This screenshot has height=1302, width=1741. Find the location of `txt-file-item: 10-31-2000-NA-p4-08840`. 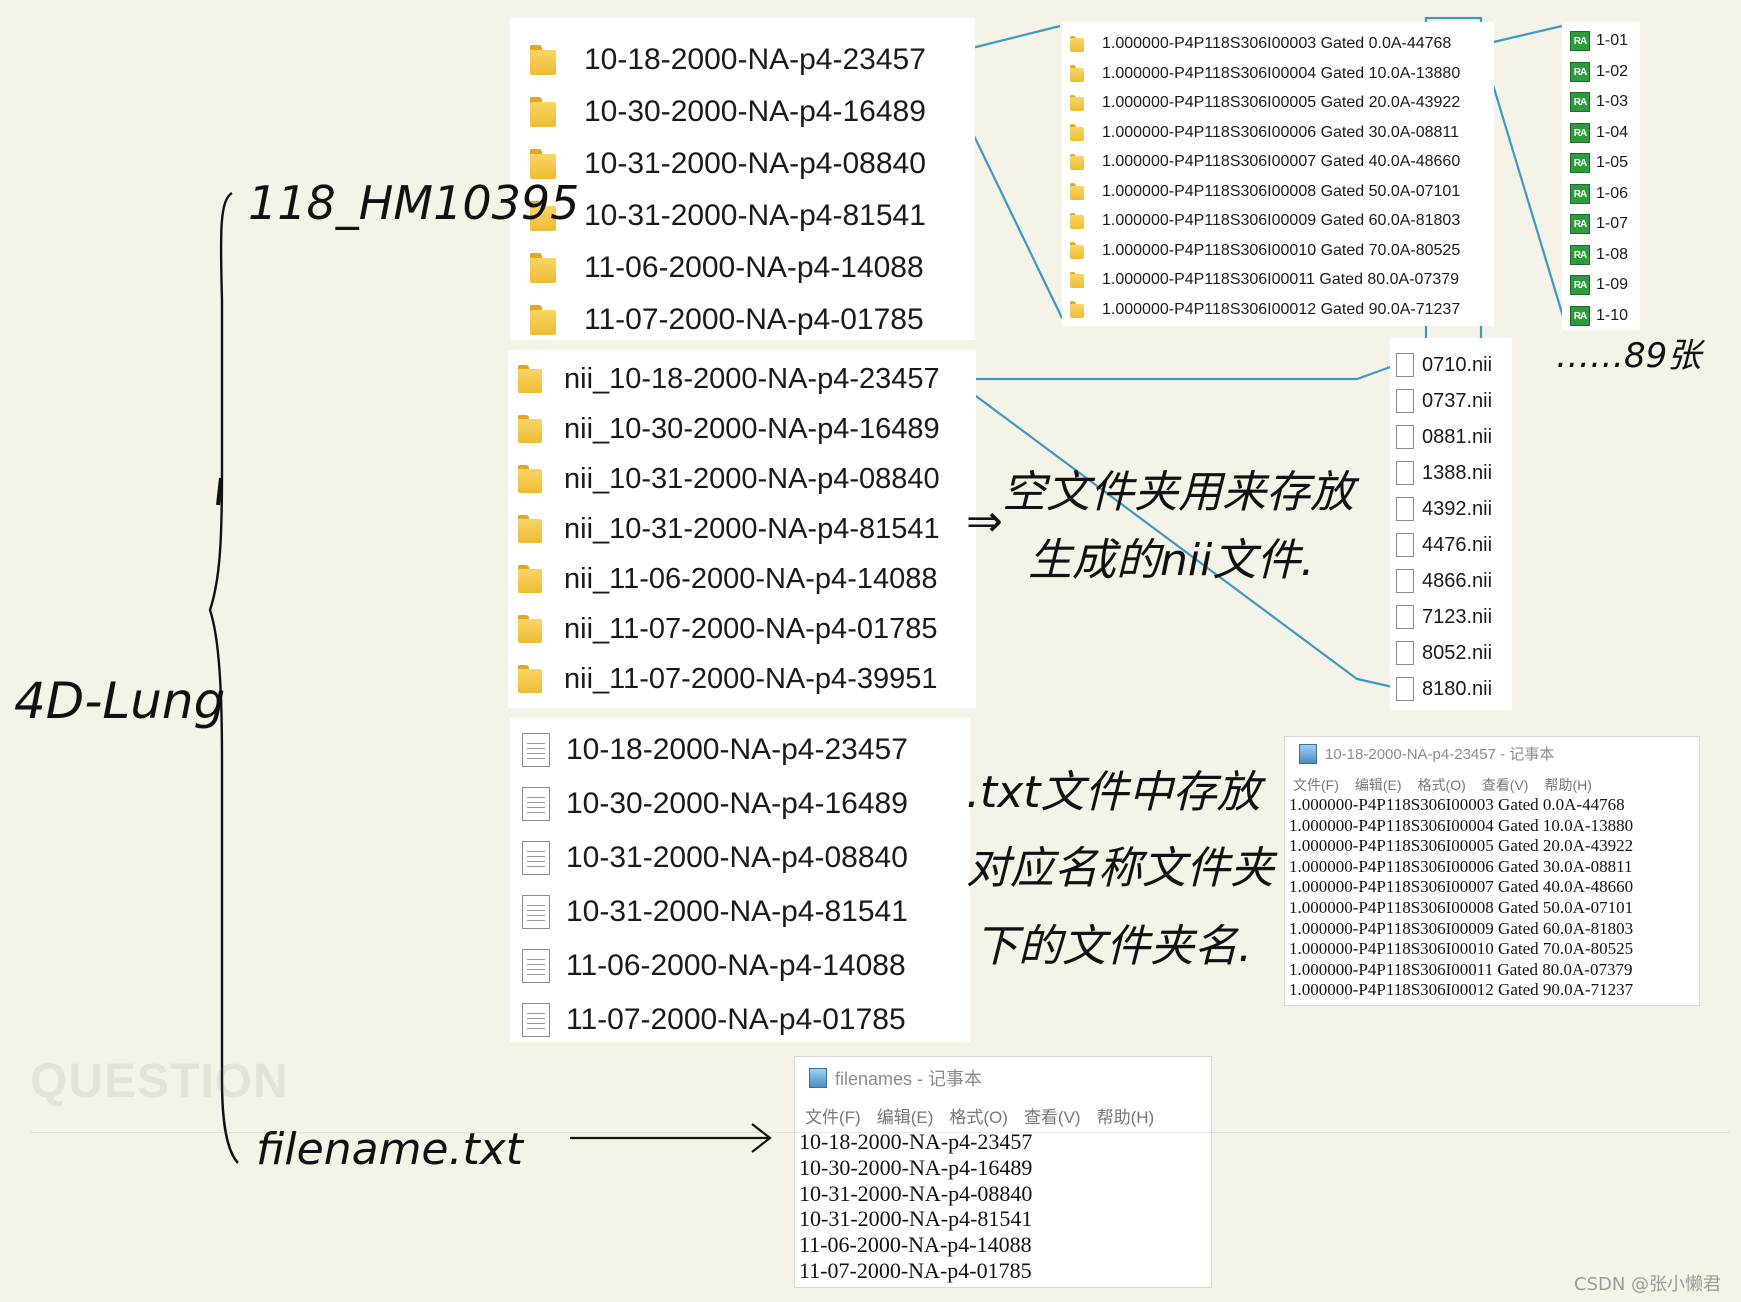

txt-file-item: 10-31-2000-NA-p4-08840 is located at coordinates (715, 858).